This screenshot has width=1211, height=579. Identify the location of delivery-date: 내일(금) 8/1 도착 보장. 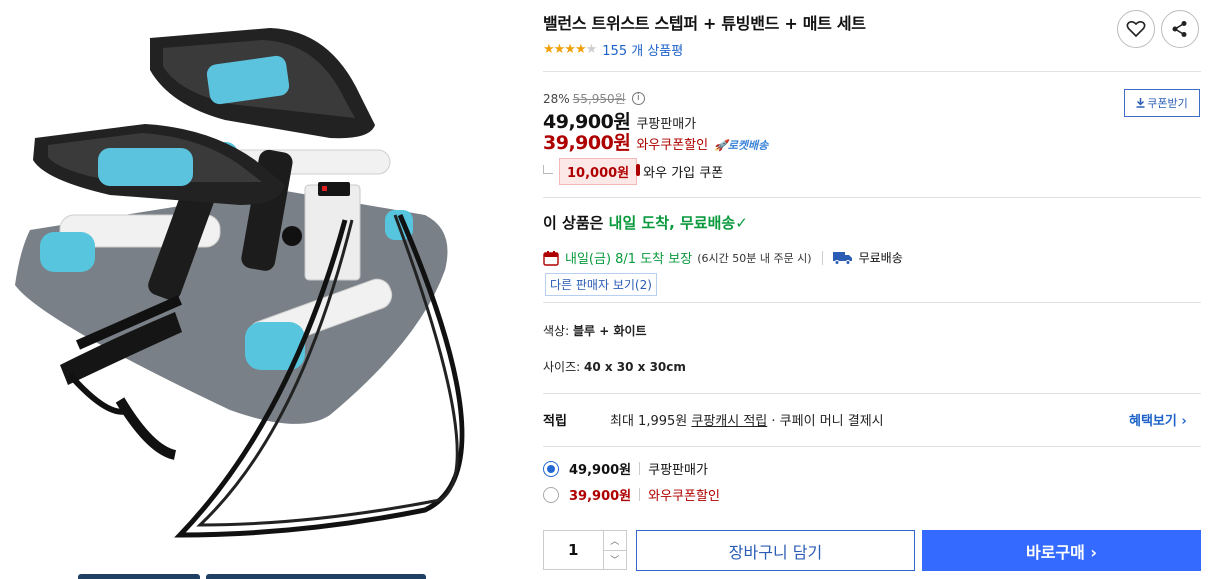
(629, 259).